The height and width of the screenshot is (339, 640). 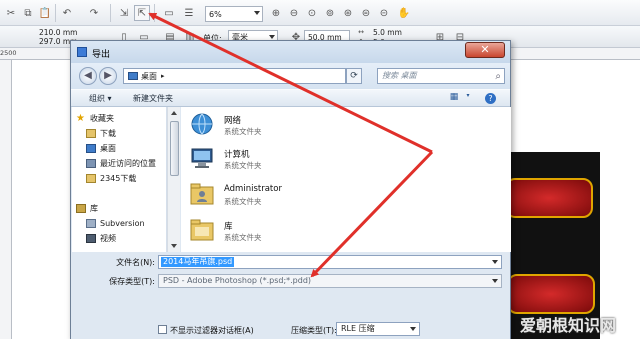 What do you see at coordinates (162, 329) in the screenshot?
I see `hide-filter-dialog-checkbox` at bounding box center [162, 329].